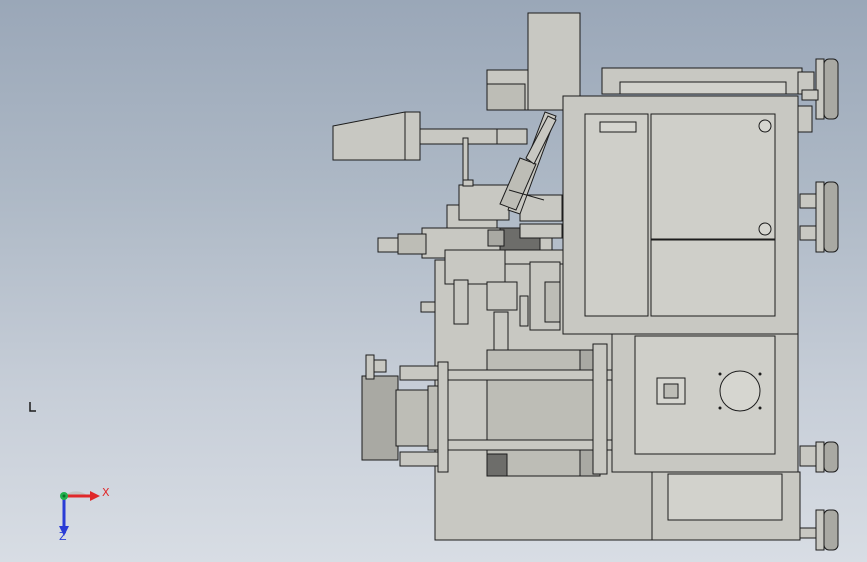  What do you see at coordinates (106, 492) in the screenshot?
I see `x-axis-label: X` at bounding box center [106, 492].